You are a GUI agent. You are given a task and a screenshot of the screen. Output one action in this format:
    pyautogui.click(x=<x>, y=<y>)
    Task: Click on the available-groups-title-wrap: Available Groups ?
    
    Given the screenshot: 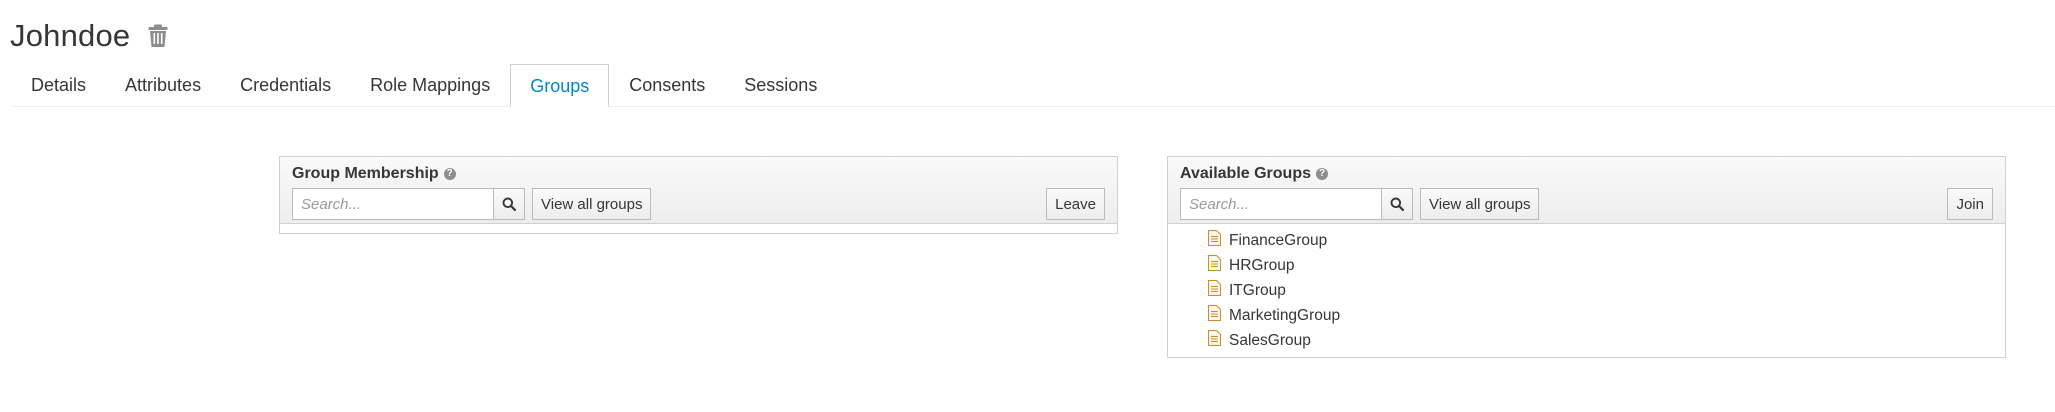 What is the action you would take?
    pyautogui.click(x=1254, y=174)
    